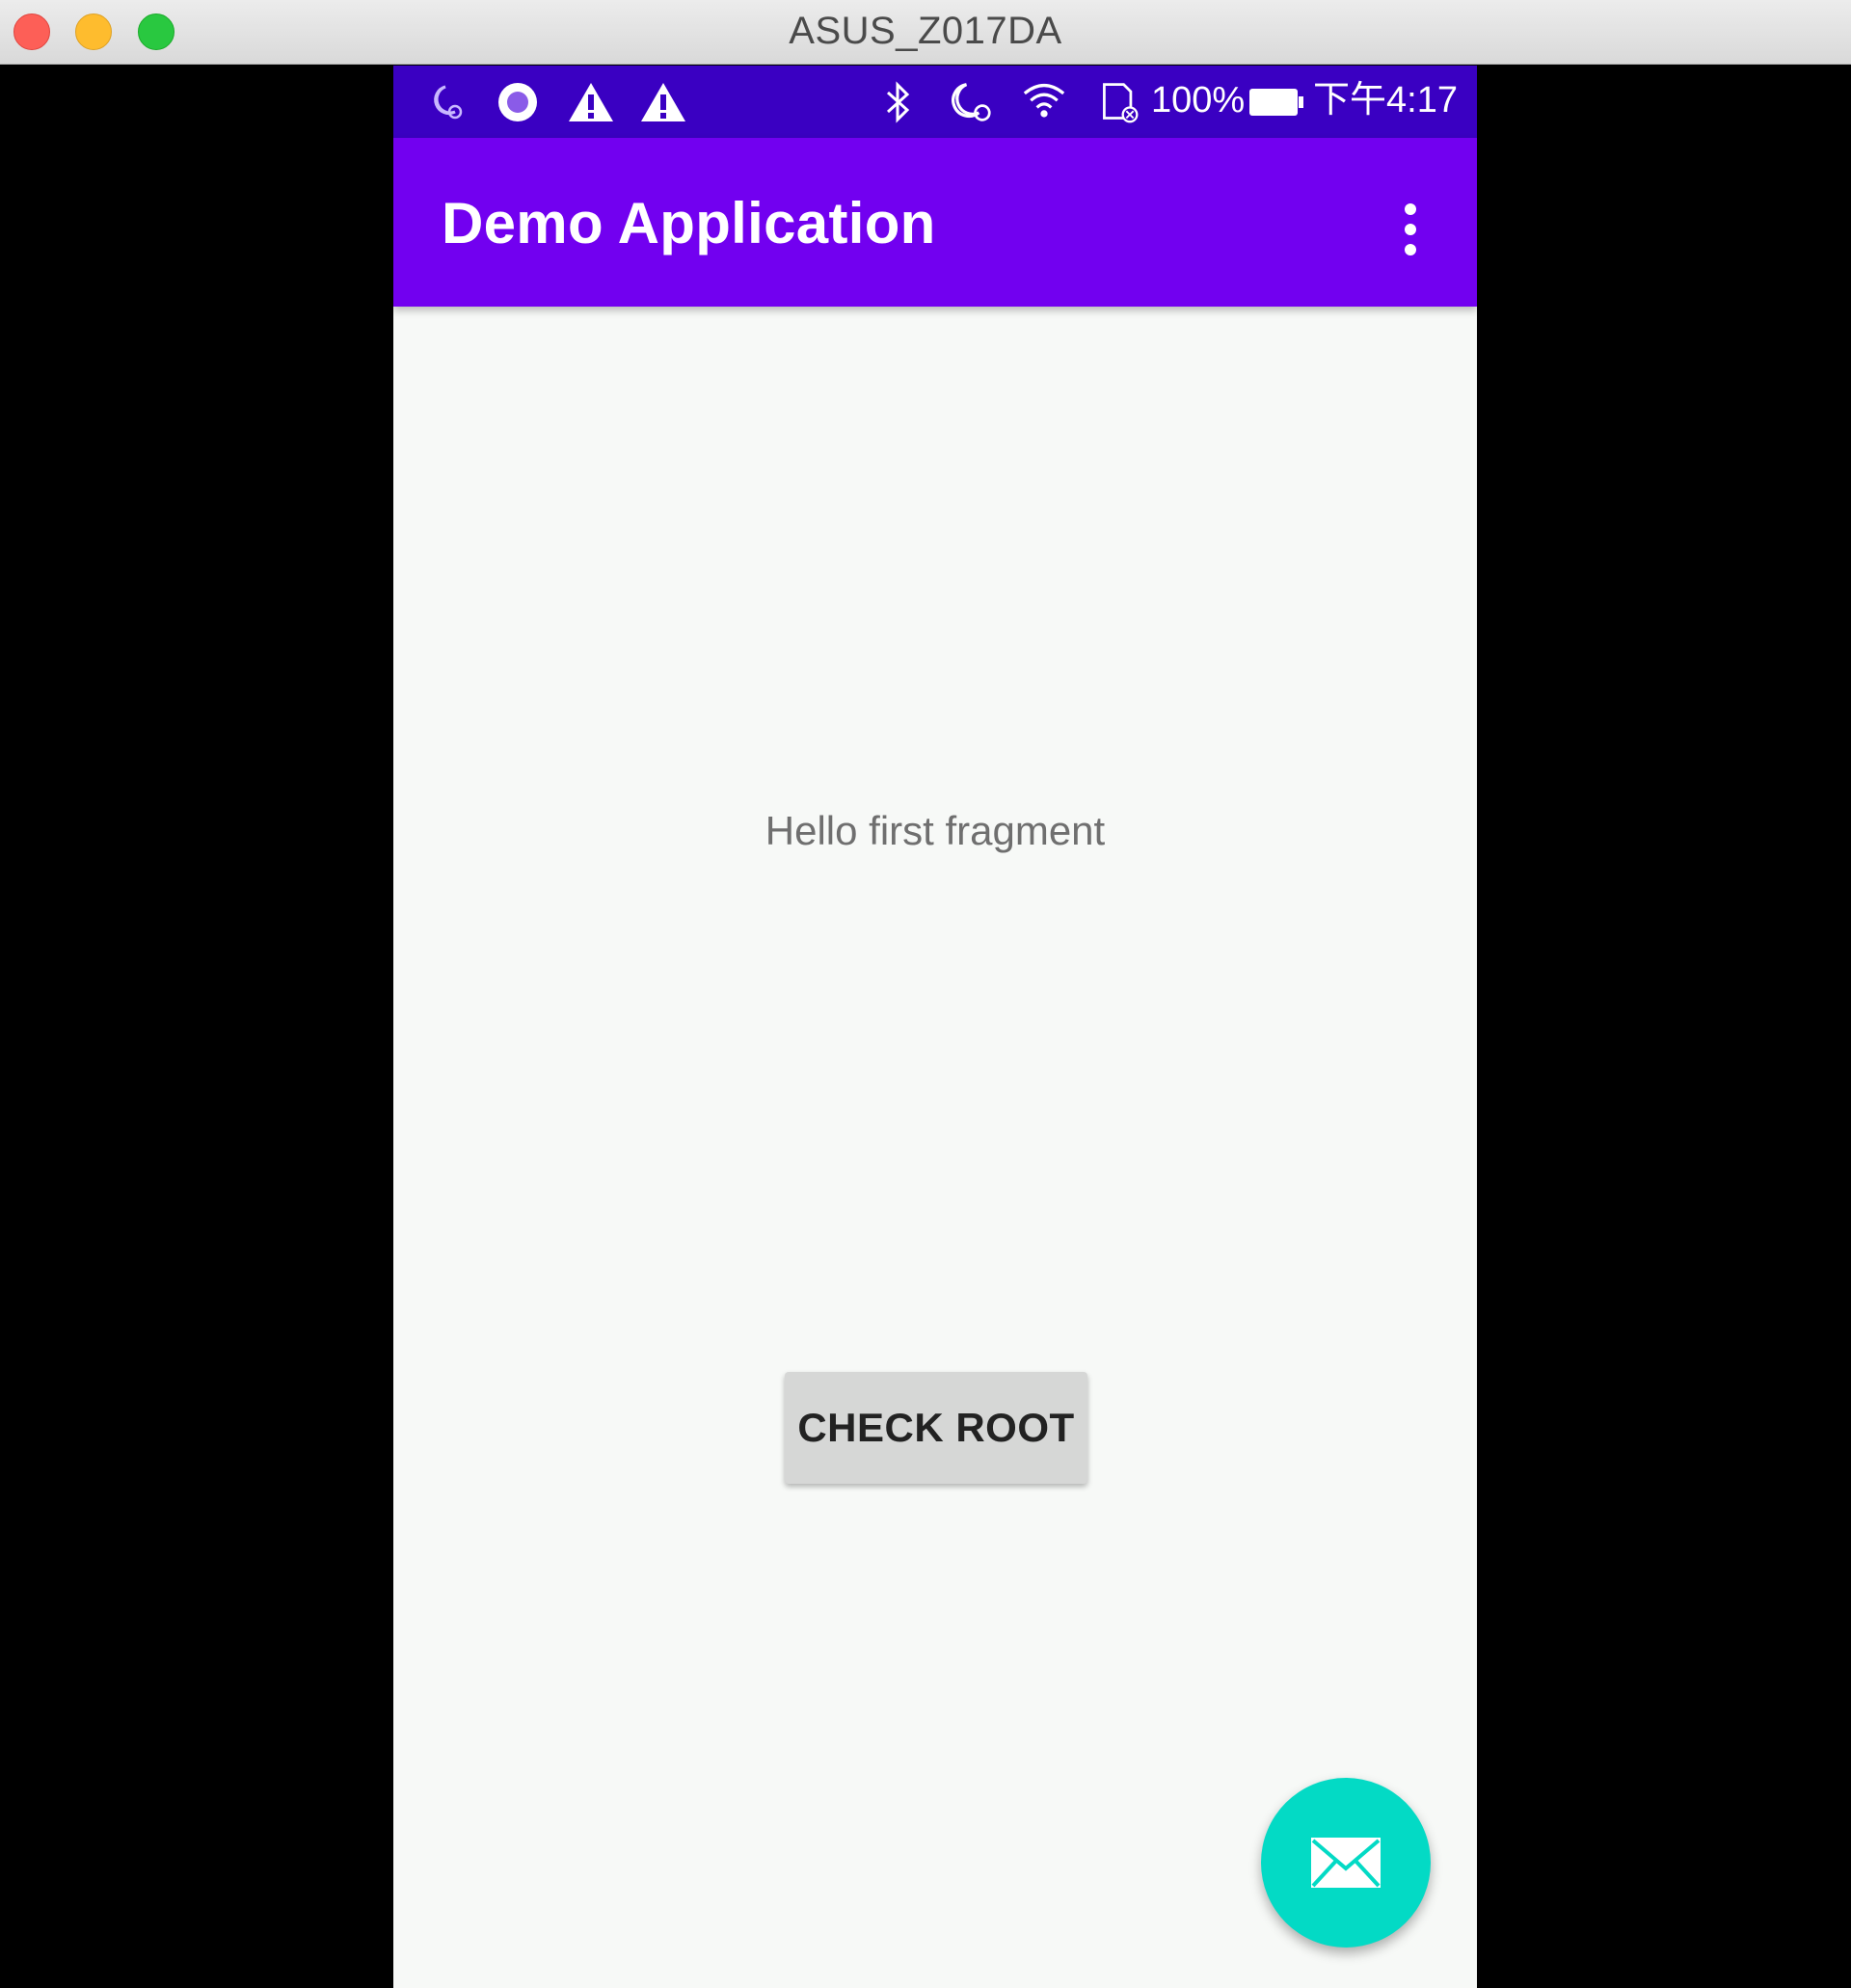  Describe the element at coordinates (898, 102) in the screenshot. I see `bluetooth-icon` at that location.